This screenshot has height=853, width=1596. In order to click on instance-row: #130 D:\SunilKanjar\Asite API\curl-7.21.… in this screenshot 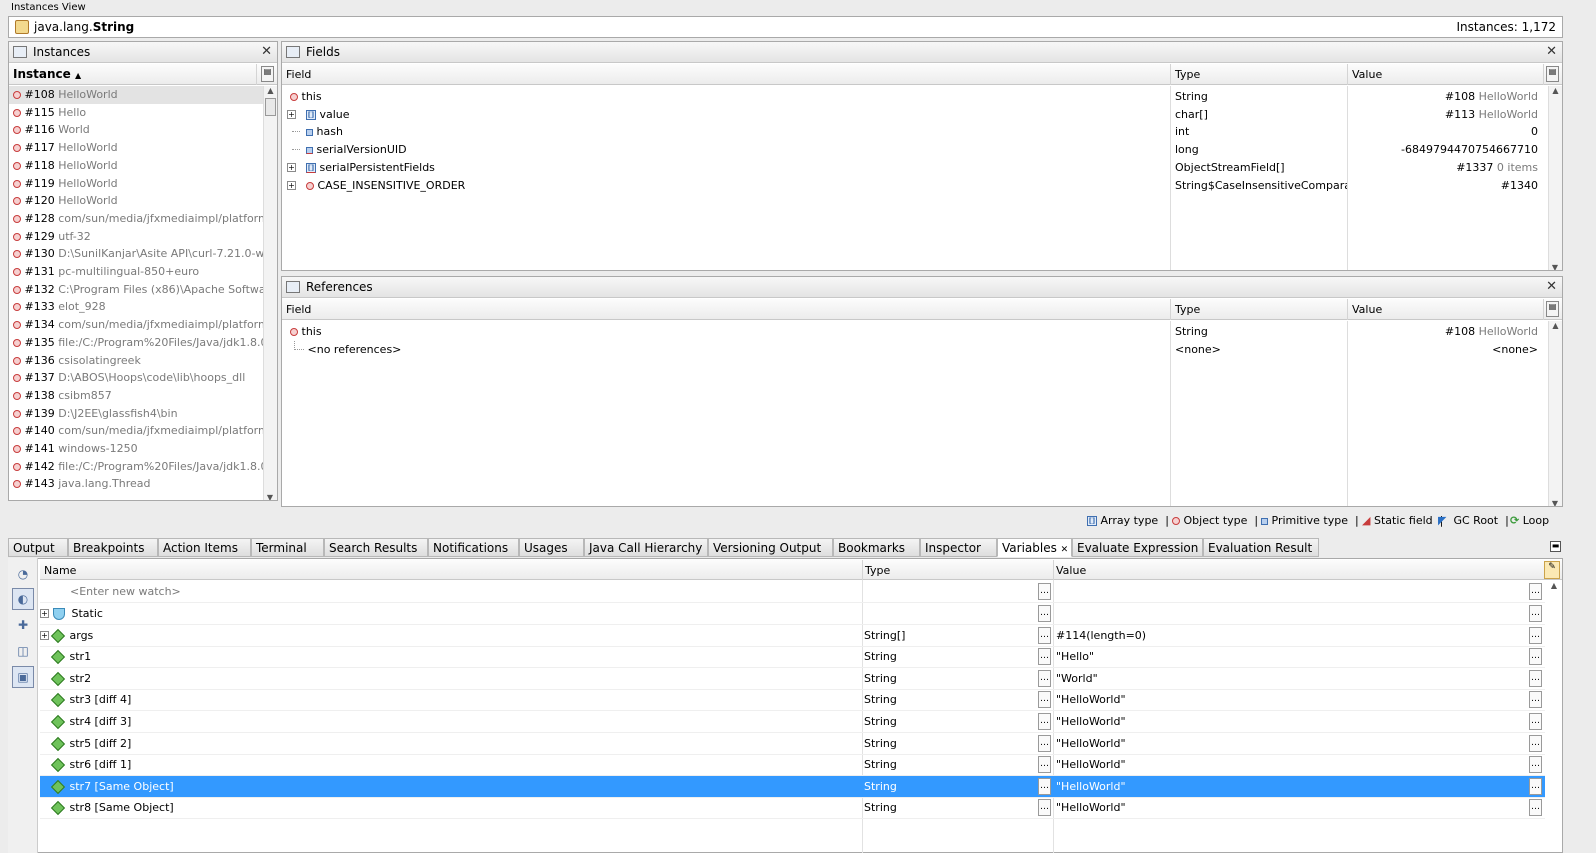, I will do `click(143, 254)`.